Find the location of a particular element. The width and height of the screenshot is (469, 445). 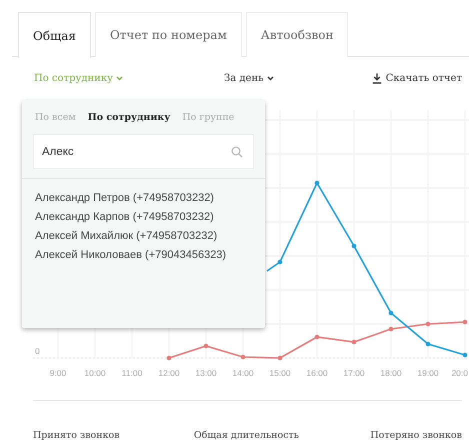

axis-label: 11:00 is located at coordinates (132, 373).